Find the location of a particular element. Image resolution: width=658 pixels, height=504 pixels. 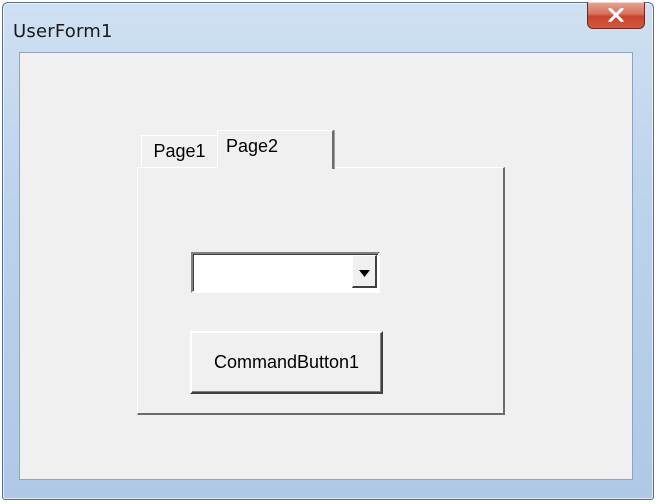

combobox is located at coordinates (285, 272).